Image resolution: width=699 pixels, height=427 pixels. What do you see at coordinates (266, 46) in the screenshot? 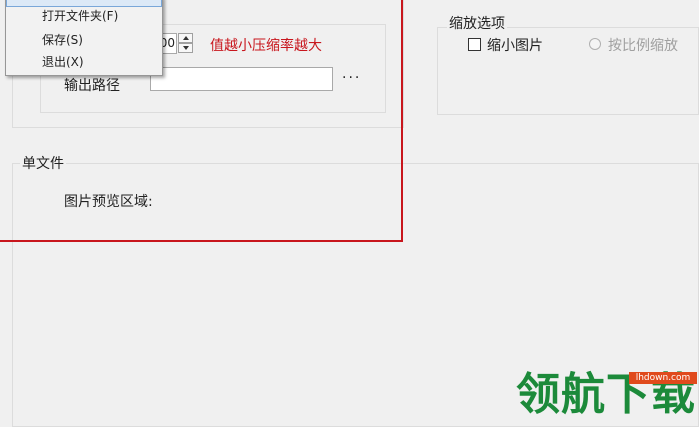
I see `compression-hint: 值越小压缩率越大` at bounding box center [266, 46].